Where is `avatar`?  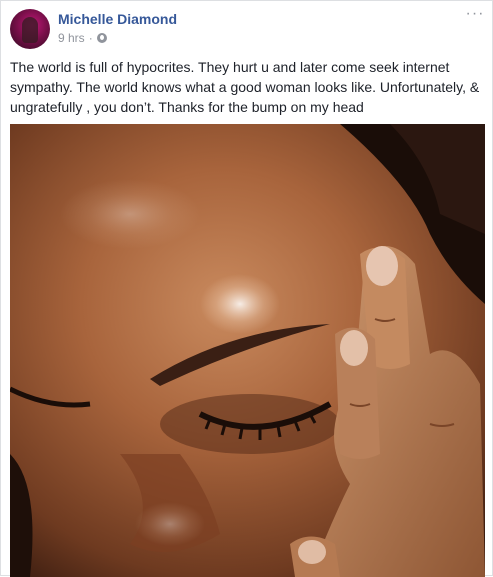
avatar is located at coordinates (30, 29).